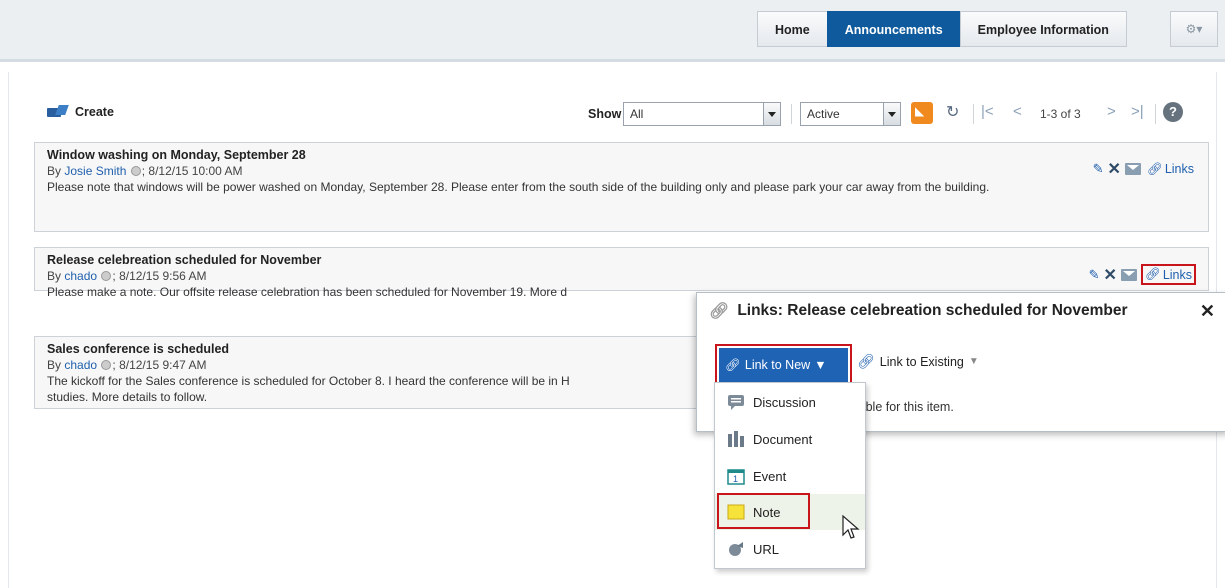  I want to click on rss-icon, so click(922, 113).